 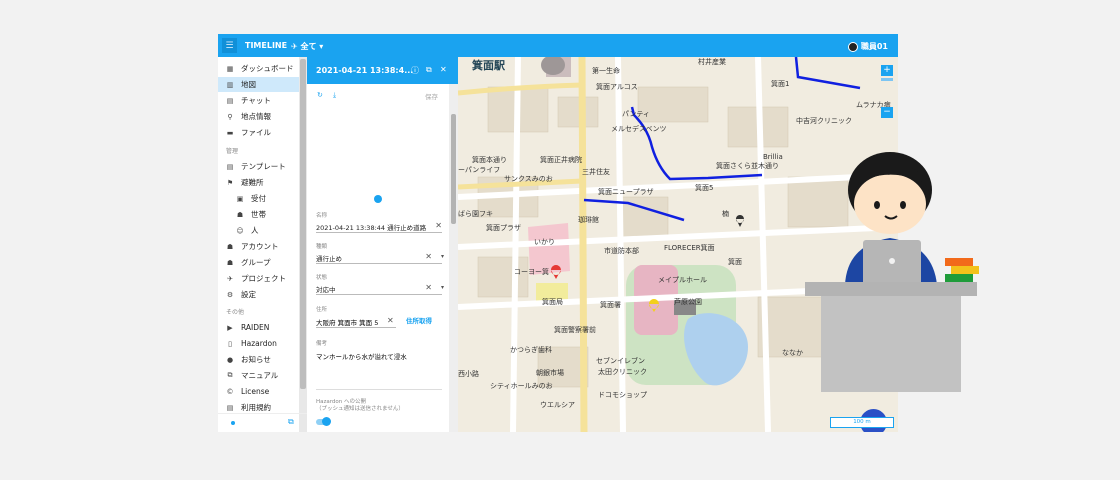 I want to click on name-value: 2021-04-21 13:38:44 通行止め道路, so click(x=371, y=228).